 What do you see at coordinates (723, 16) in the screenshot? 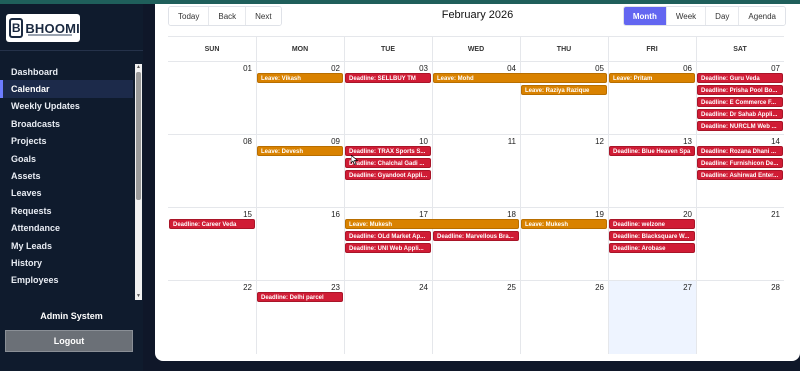
I see `view-day-button: Day` at bounding box center [723, 16].